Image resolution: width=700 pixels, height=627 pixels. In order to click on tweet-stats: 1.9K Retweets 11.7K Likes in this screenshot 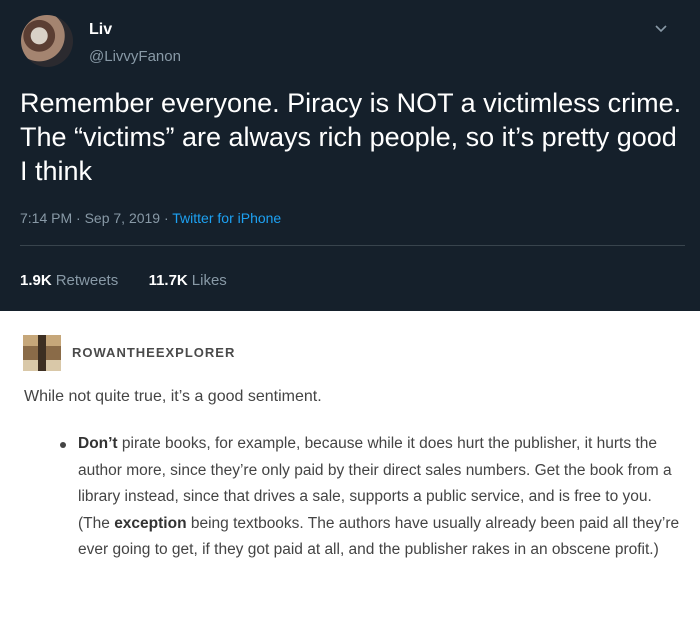, I will do `click(123, 280)`.